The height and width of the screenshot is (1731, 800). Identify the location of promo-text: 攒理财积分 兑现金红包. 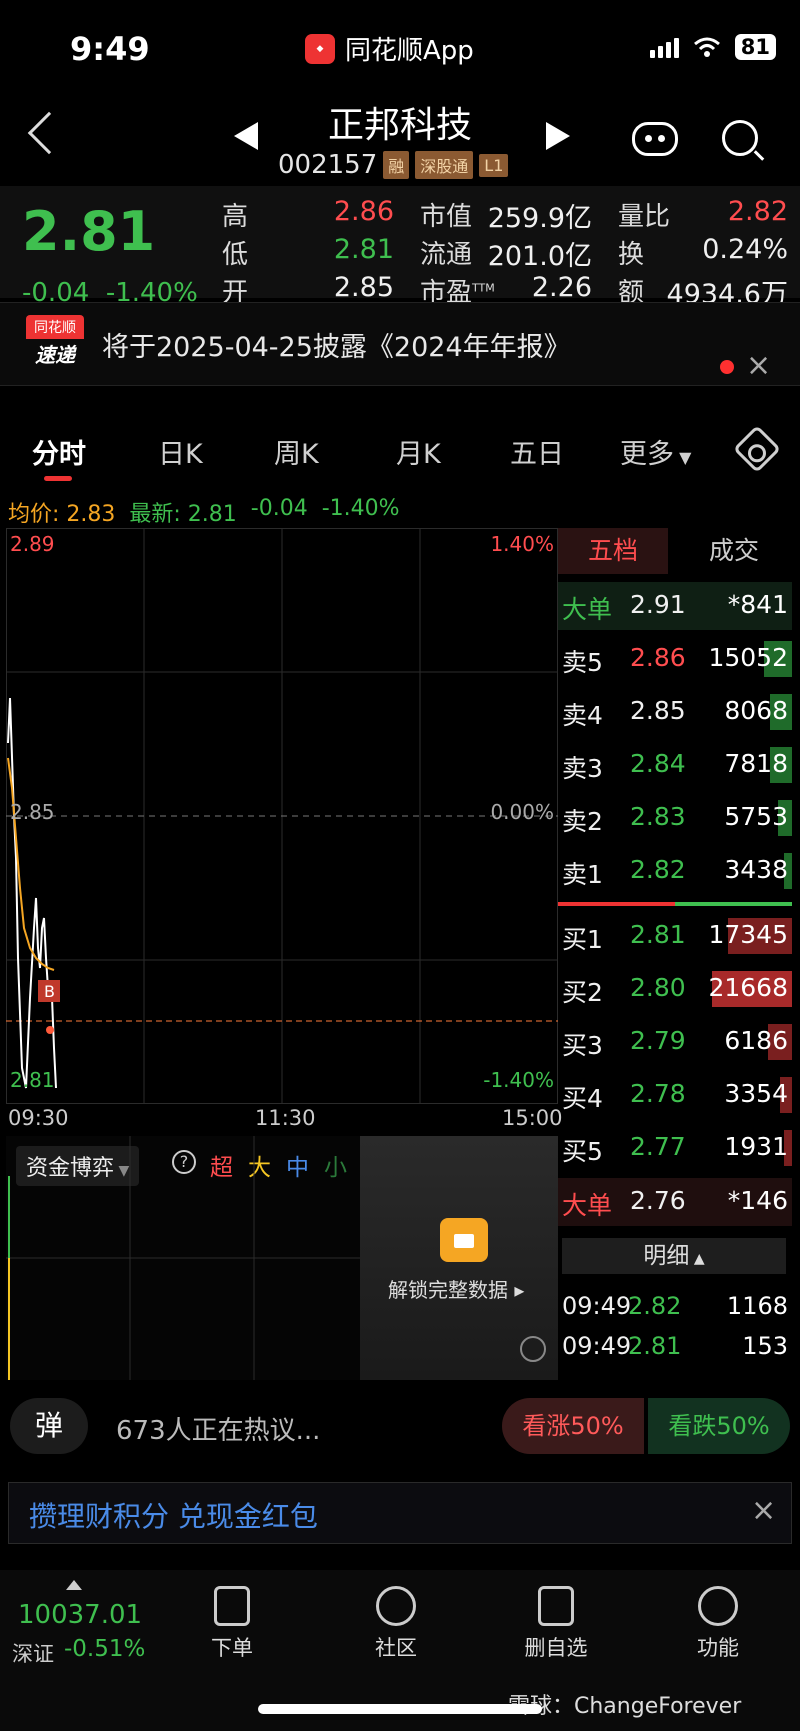
(173, 1515).